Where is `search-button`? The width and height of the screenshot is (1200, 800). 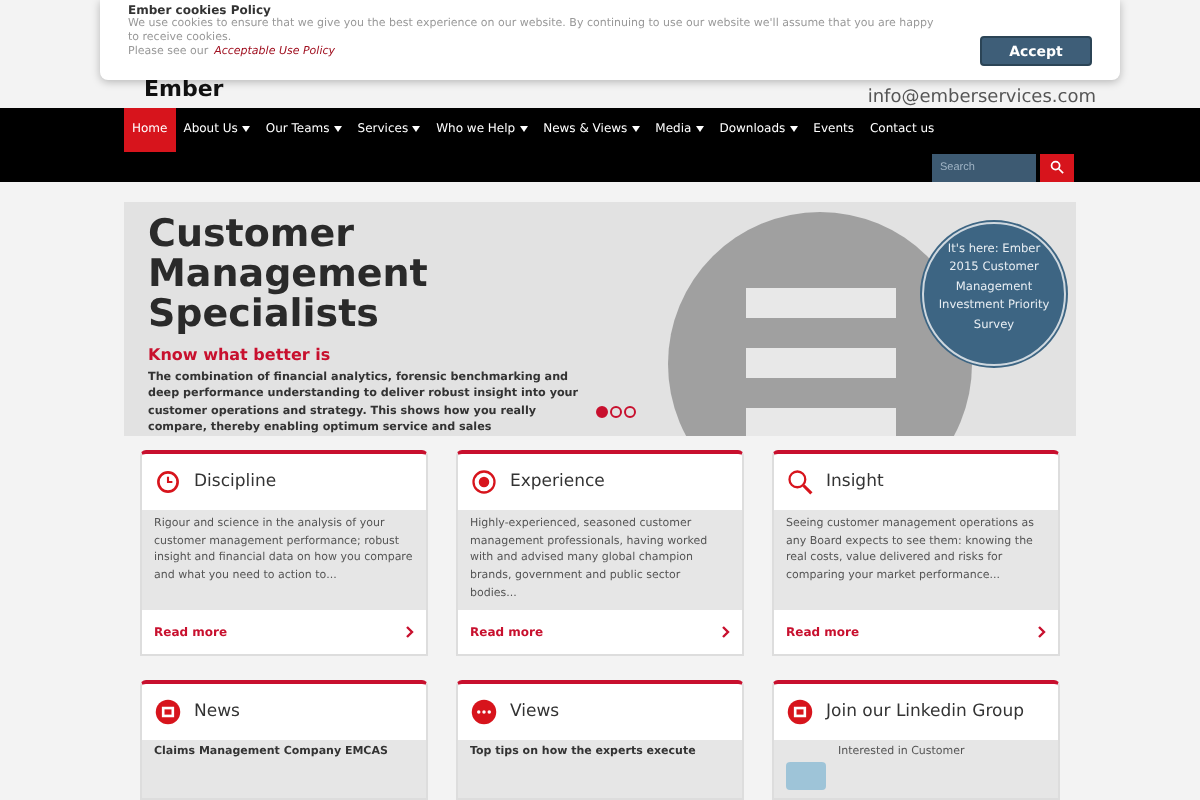
search-button is located at coordinates (1057, 167).